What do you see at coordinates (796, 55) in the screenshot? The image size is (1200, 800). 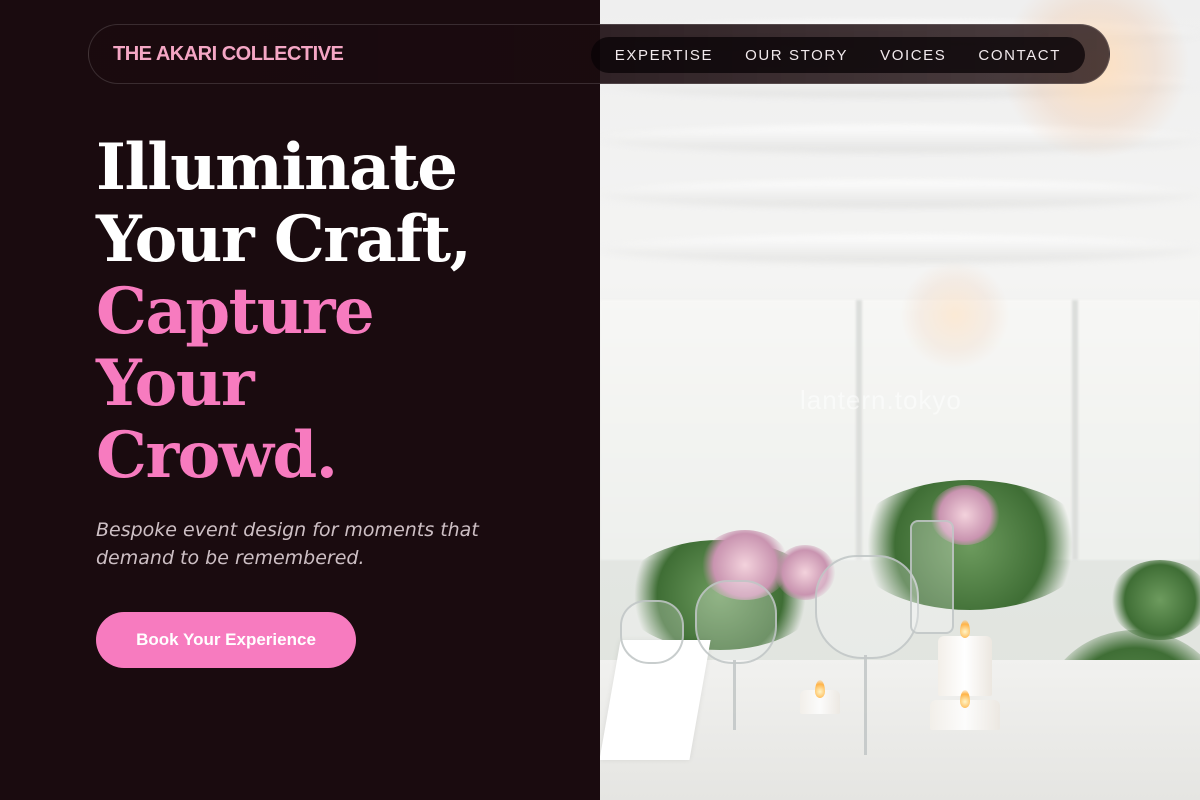 I see `nav-link-our-story: OUR STORY` at bounding box center [796, 55].